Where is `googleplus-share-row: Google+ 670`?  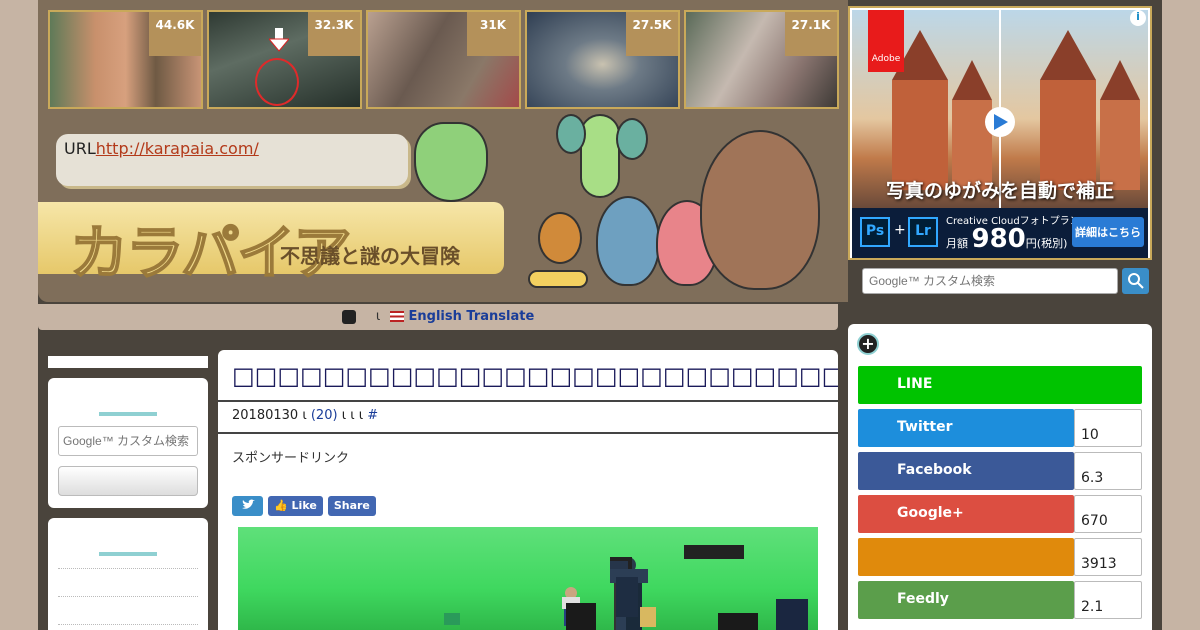 googleplus-share-row: Google+ 670 is located at coordinates (1000, 514).